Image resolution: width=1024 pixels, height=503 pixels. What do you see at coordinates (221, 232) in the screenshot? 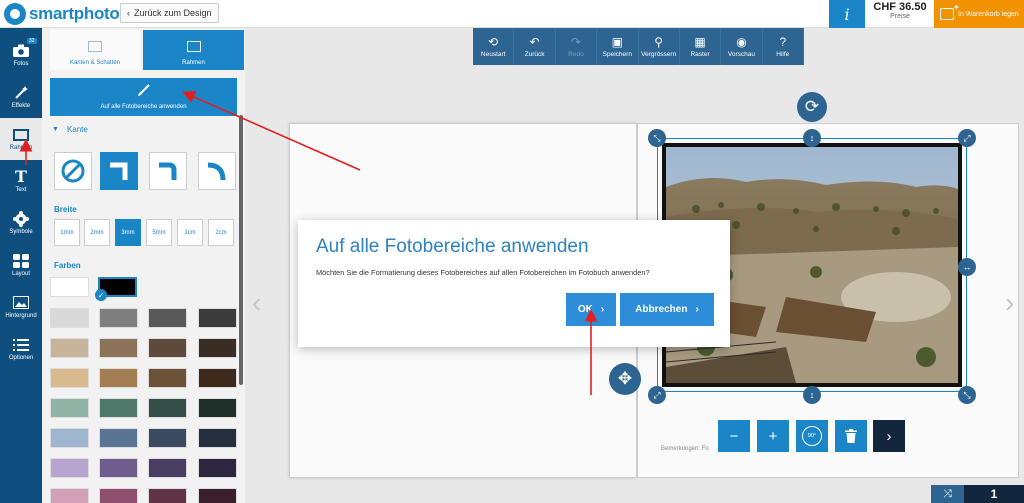
I see `width-option: 2cm` at bounding box center [221, 232].